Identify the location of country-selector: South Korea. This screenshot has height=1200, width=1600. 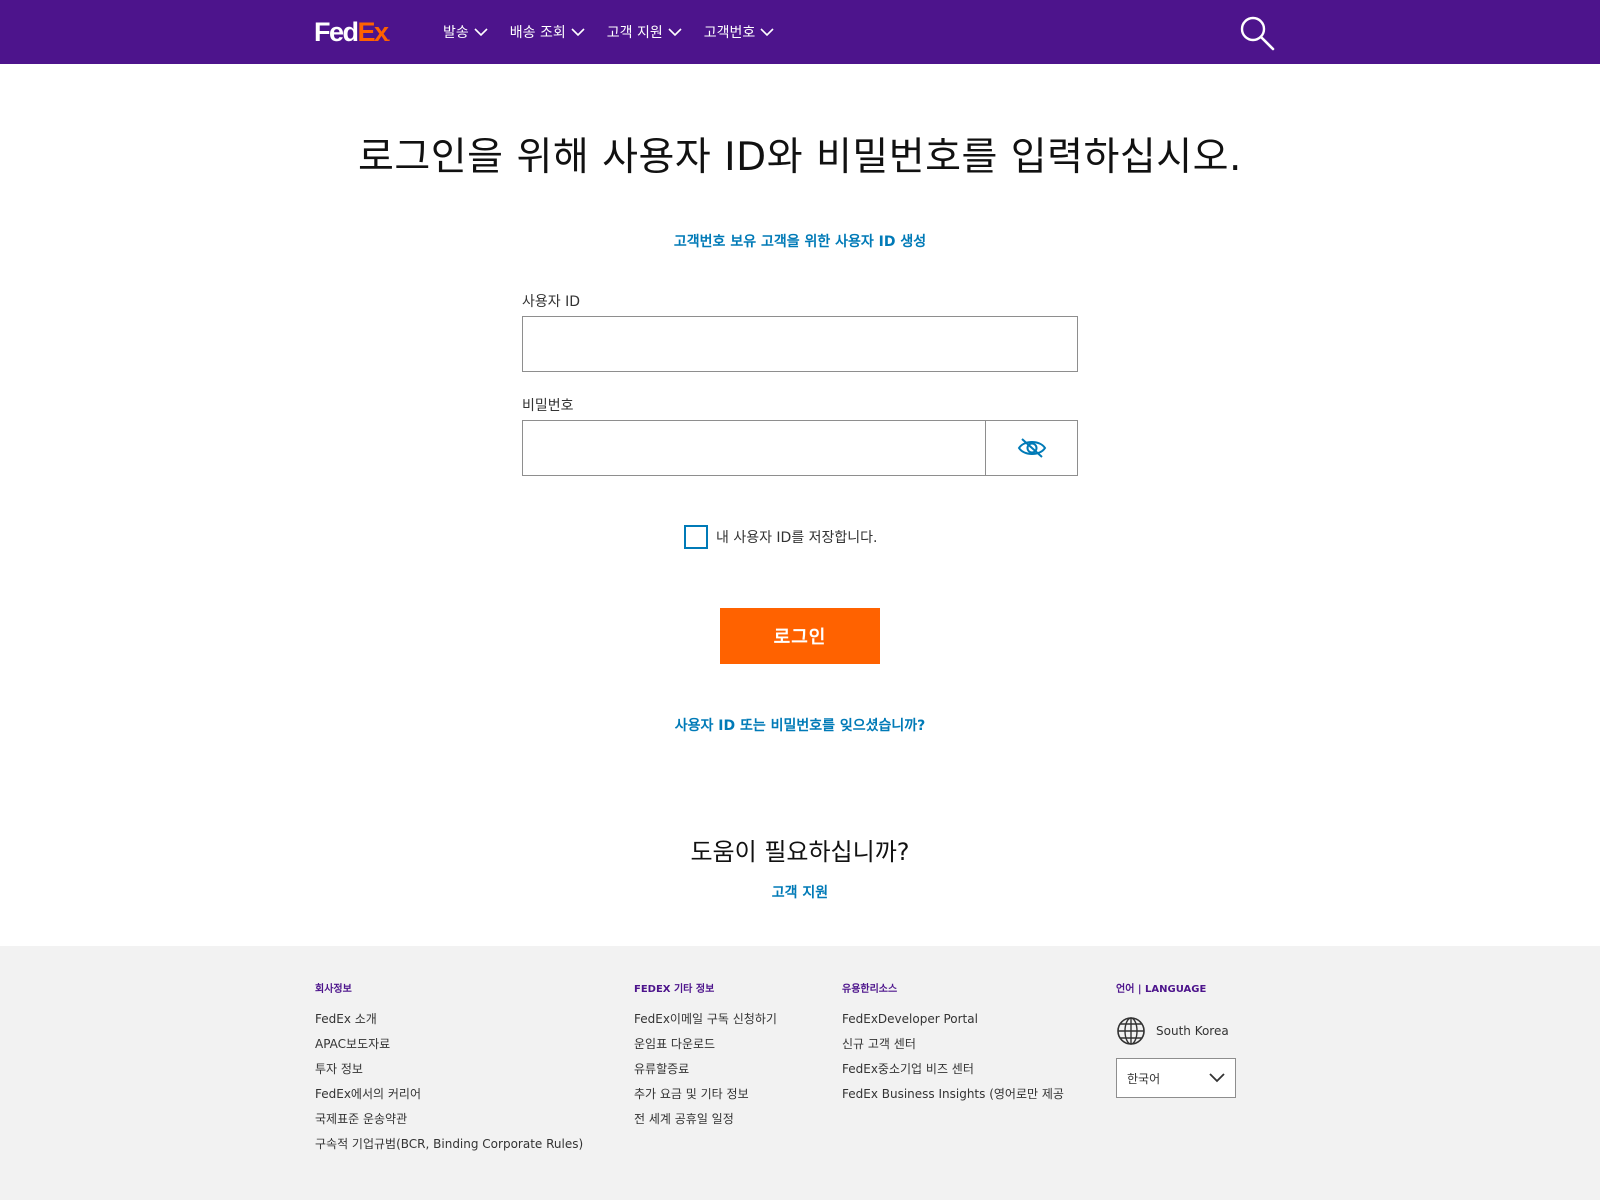
(1172, 1031).